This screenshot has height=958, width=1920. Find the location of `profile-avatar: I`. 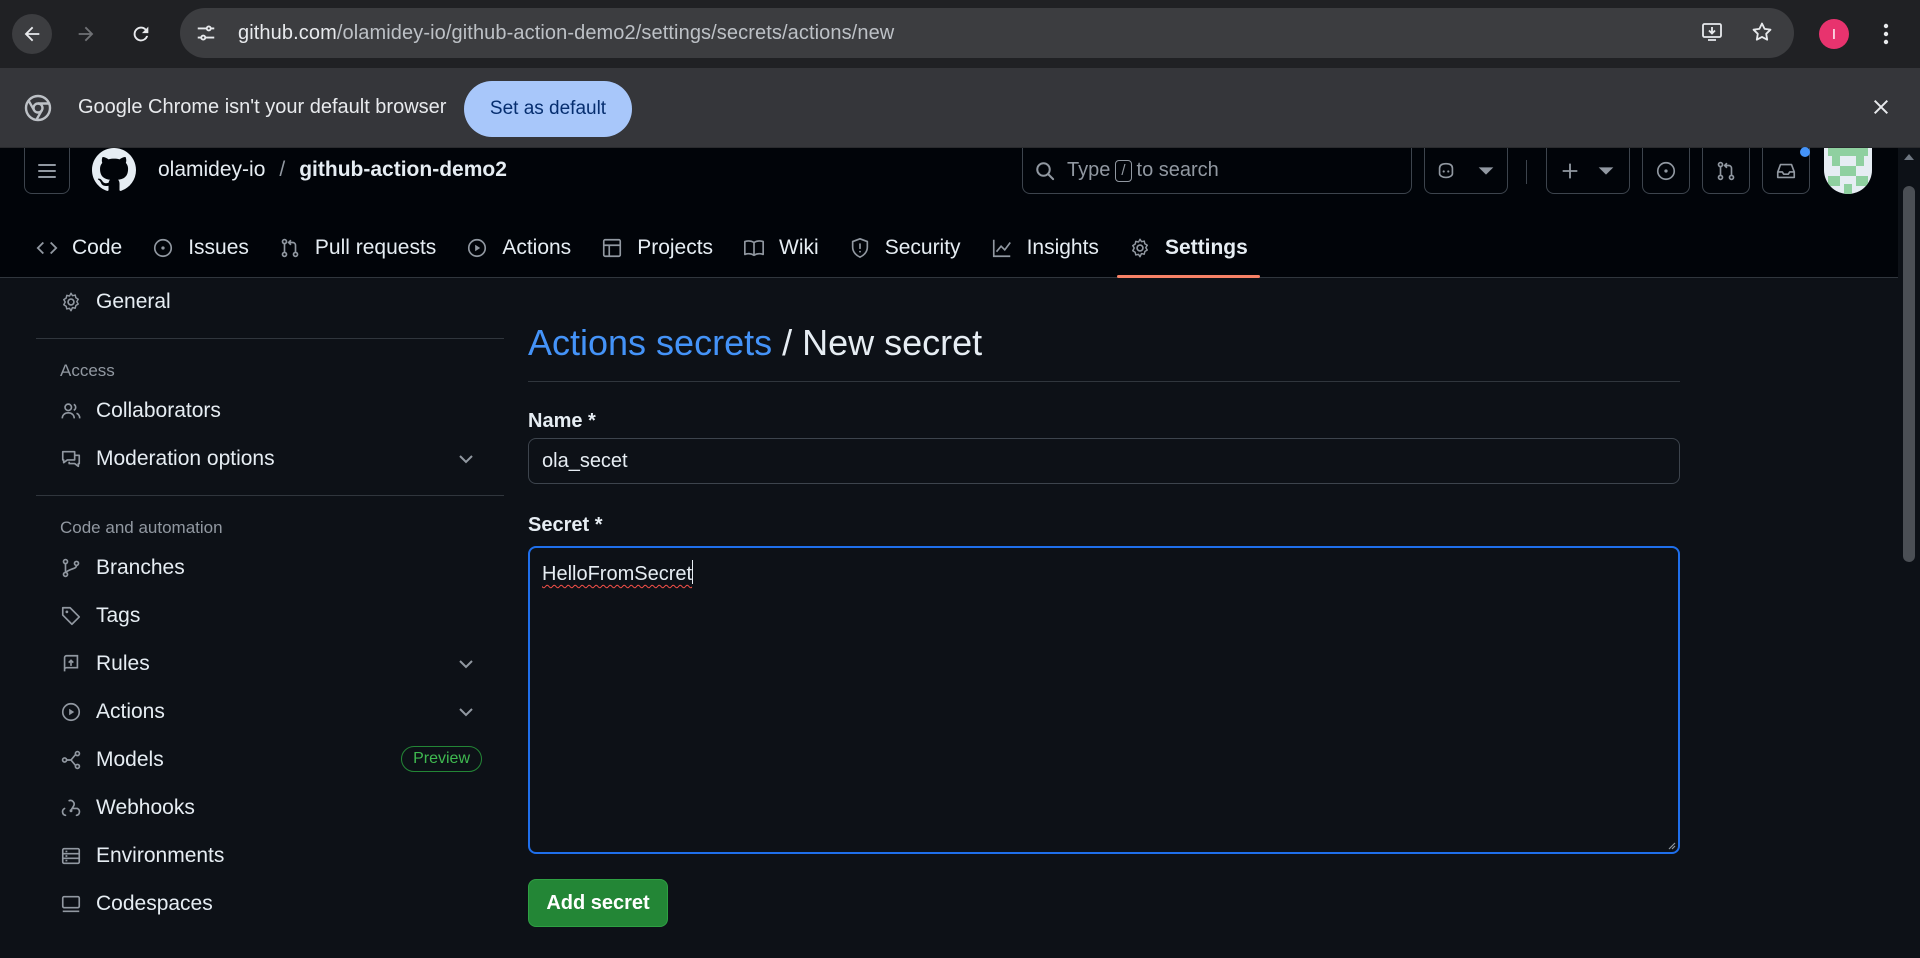

profile-avatar: I is located at coordinates (1834, 34).